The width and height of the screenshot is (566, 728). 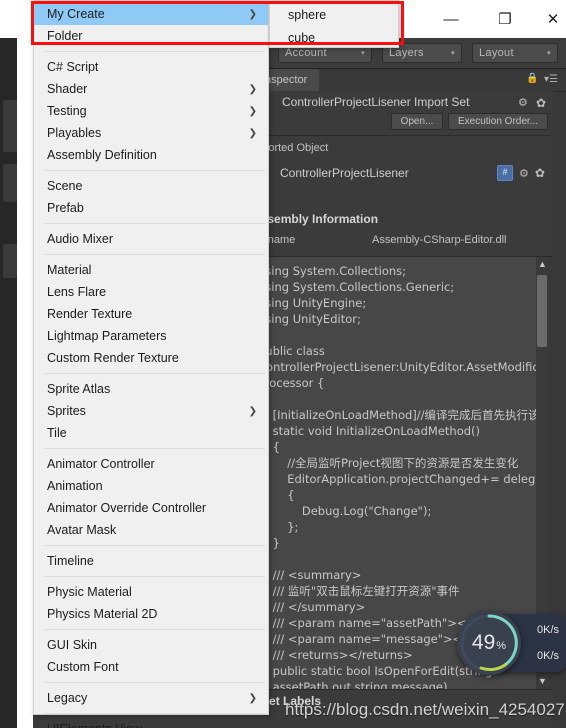 What do you see at coordinates (67, 89) in the screenshot?
I see `menu-item-label: Shader` at bounding box center [67, 89].